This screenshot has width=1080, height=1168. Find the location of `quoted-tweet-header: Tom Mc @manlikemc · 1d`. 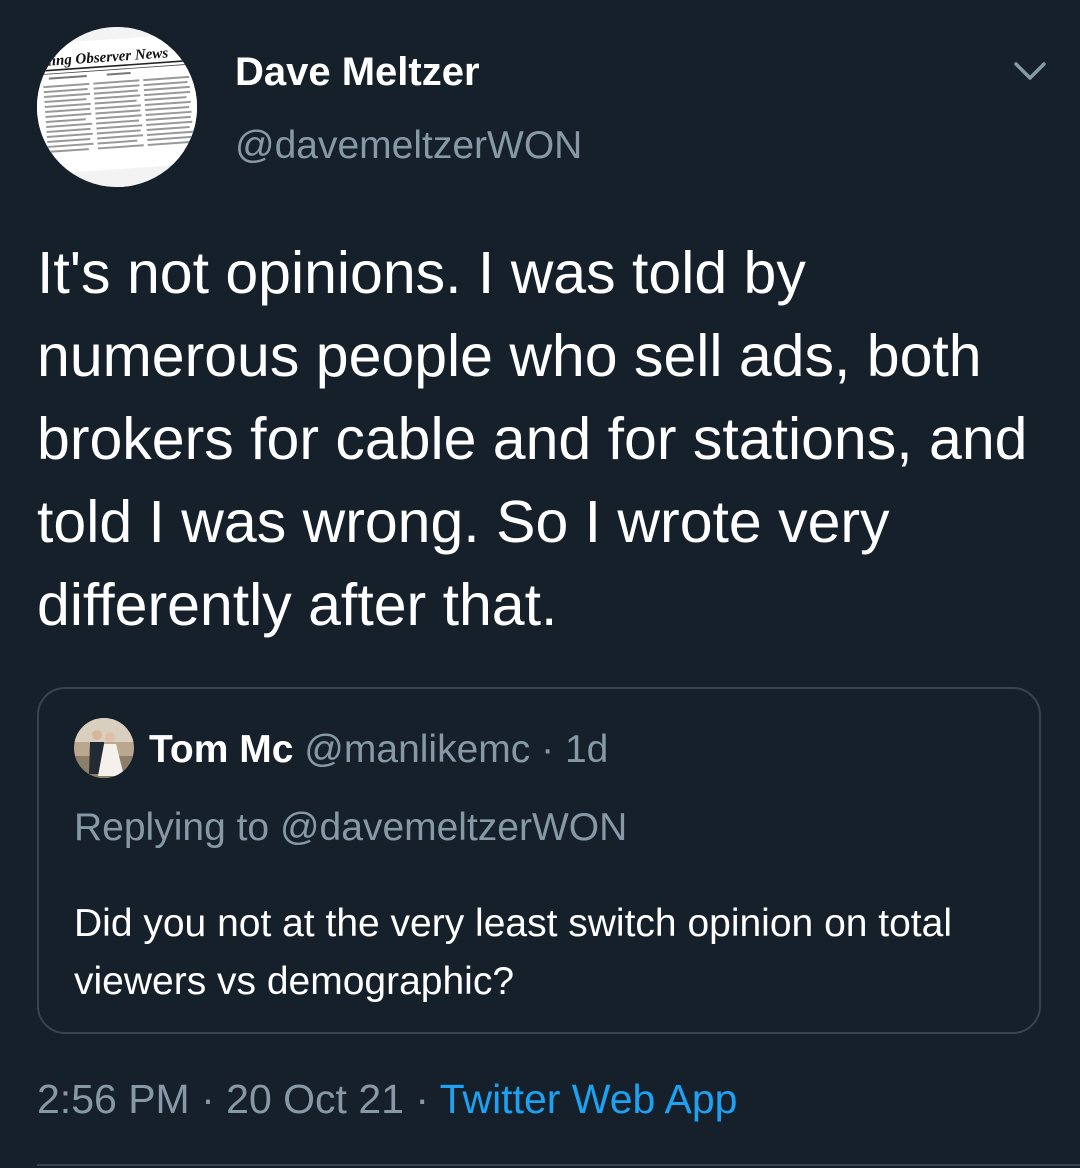

quoted-tweet-header: Tom Mc @manlikemc · 1d is located at coordinates (378, 750).